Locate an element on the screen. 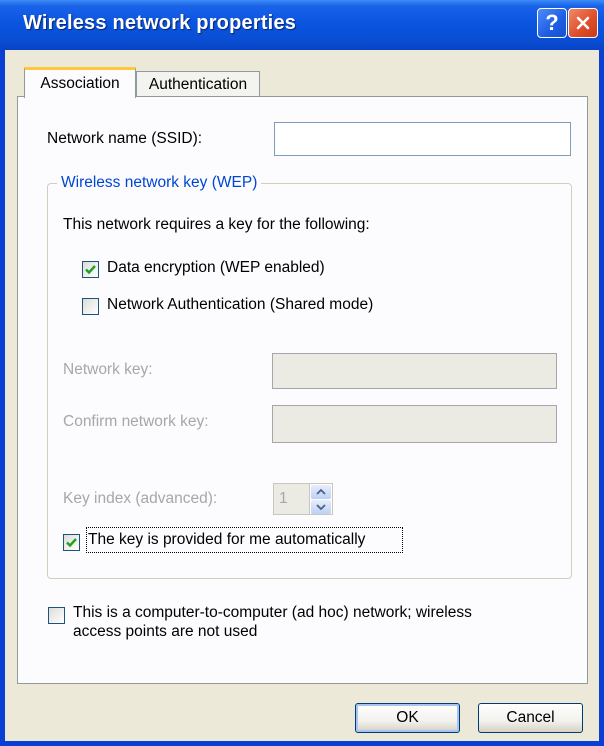 Image resolution: width=604 pixels, height=746 pixels. network-auth-checkbox is located at coordinates (90, 306).